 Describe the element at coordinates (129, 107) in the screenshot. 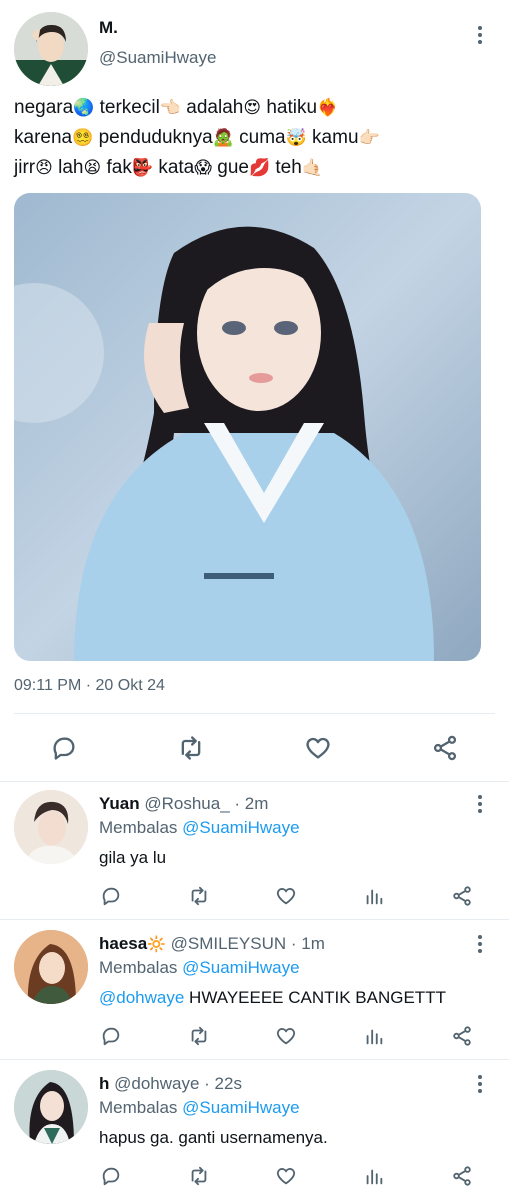

I see `tweet-word: terkecil` at that location.